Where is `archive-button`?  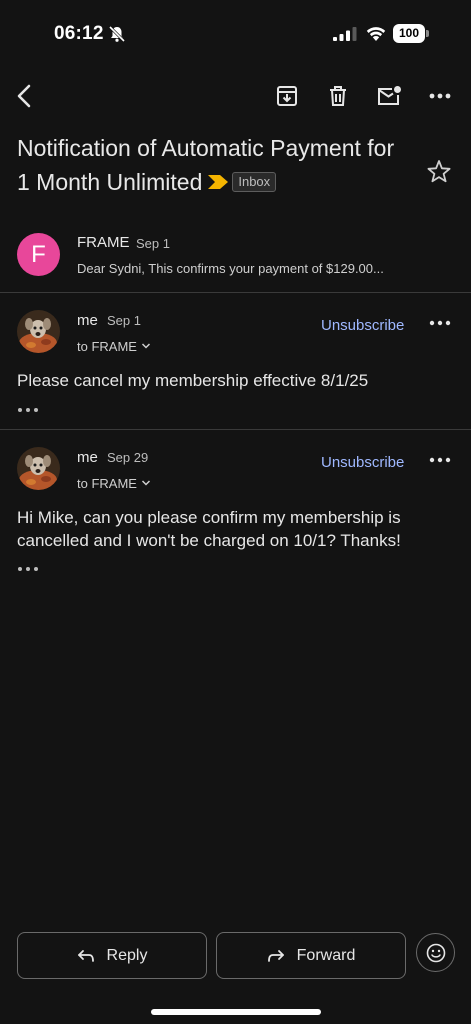 archive-button is located at coordinates (287, 96).